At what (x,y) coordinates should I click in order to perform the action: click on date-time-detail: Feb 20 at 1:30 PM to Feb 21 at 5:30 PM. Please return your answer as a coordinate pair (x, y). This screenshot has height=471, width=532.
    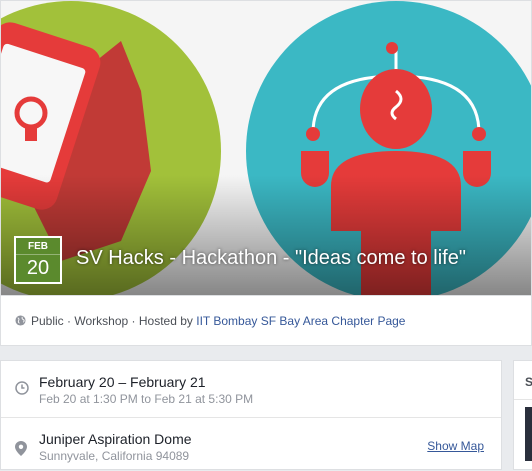
    Looking at the image, I should click on (146, 399).